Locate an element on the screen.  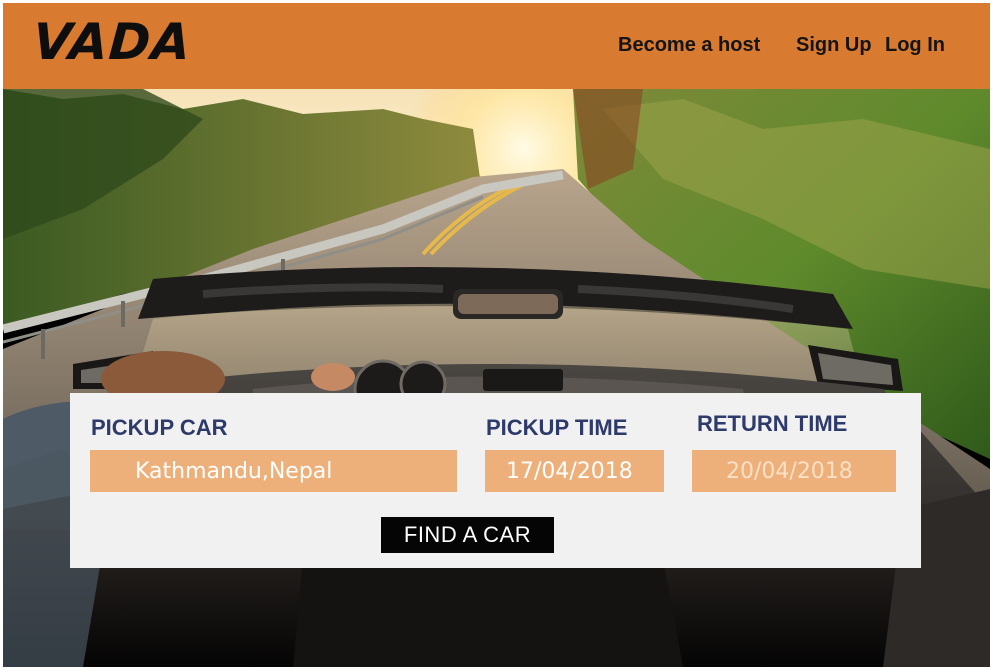
pickup-date-input is located at coordinates (574, 471).